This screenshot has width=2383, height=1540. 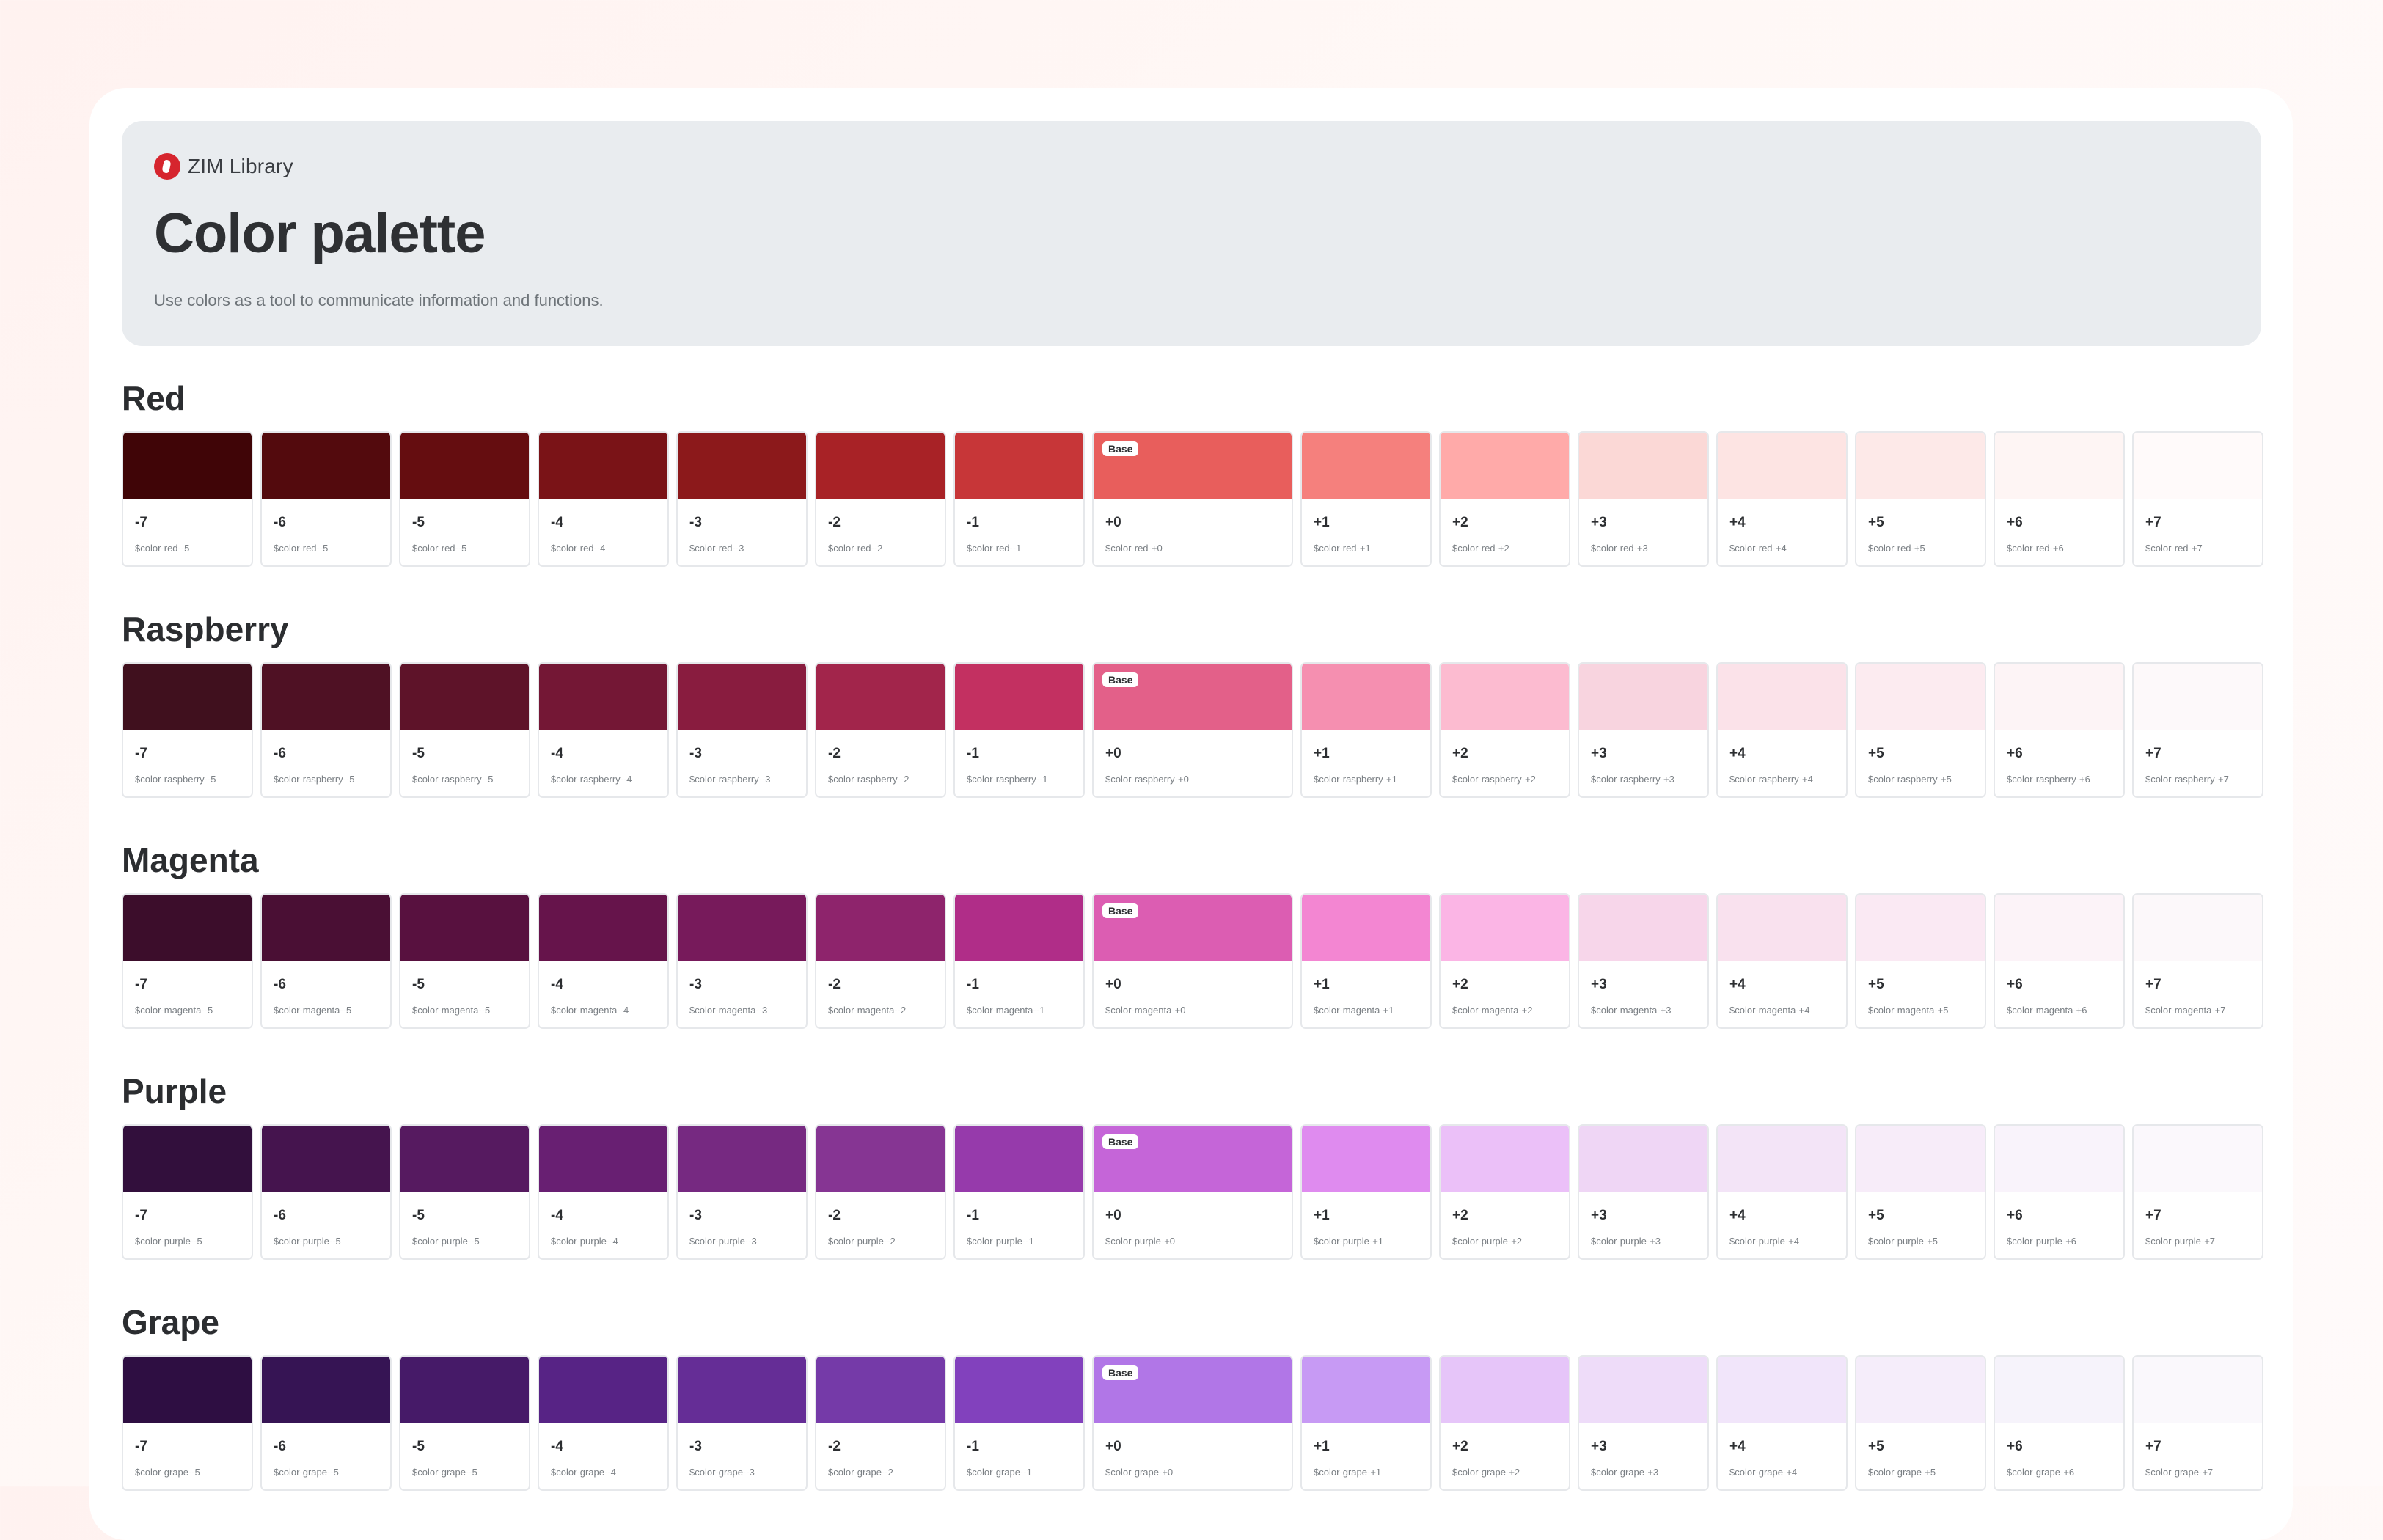 What do you see at coordinates (187, 1192) in the screenshot?
I see `color-swatch: -7 $color-purple--5` at bounding box center [187, 1192].